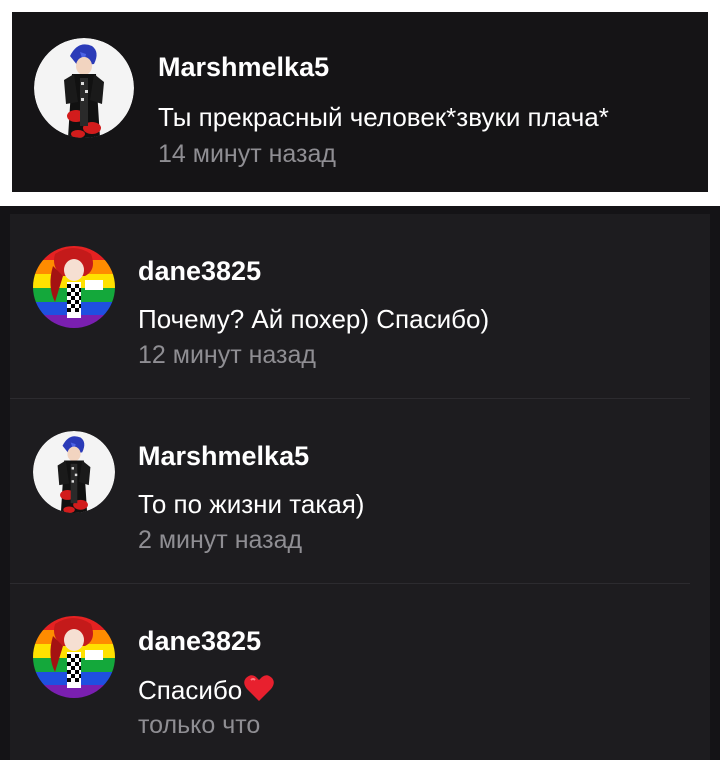 The width and height of the screenshot is (720, 760). Describe the element at coordinates (259, 691) in the screenshot. I see `heart-emoji-icon` at that location.